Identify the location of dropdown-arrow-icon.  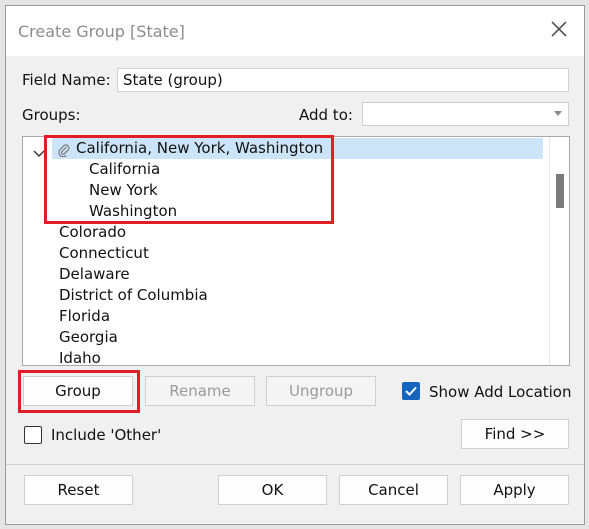
(558, 113).